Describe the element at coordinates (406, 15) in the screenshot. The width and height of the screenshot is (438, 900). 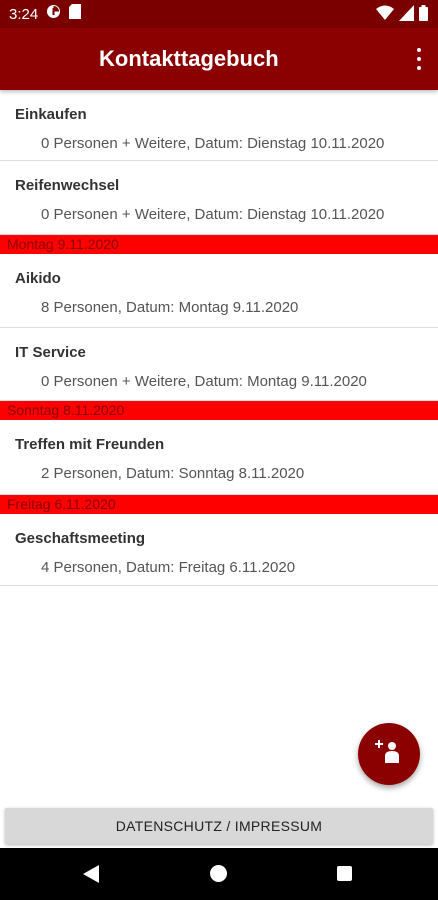
I see `signal-icon` at that location.